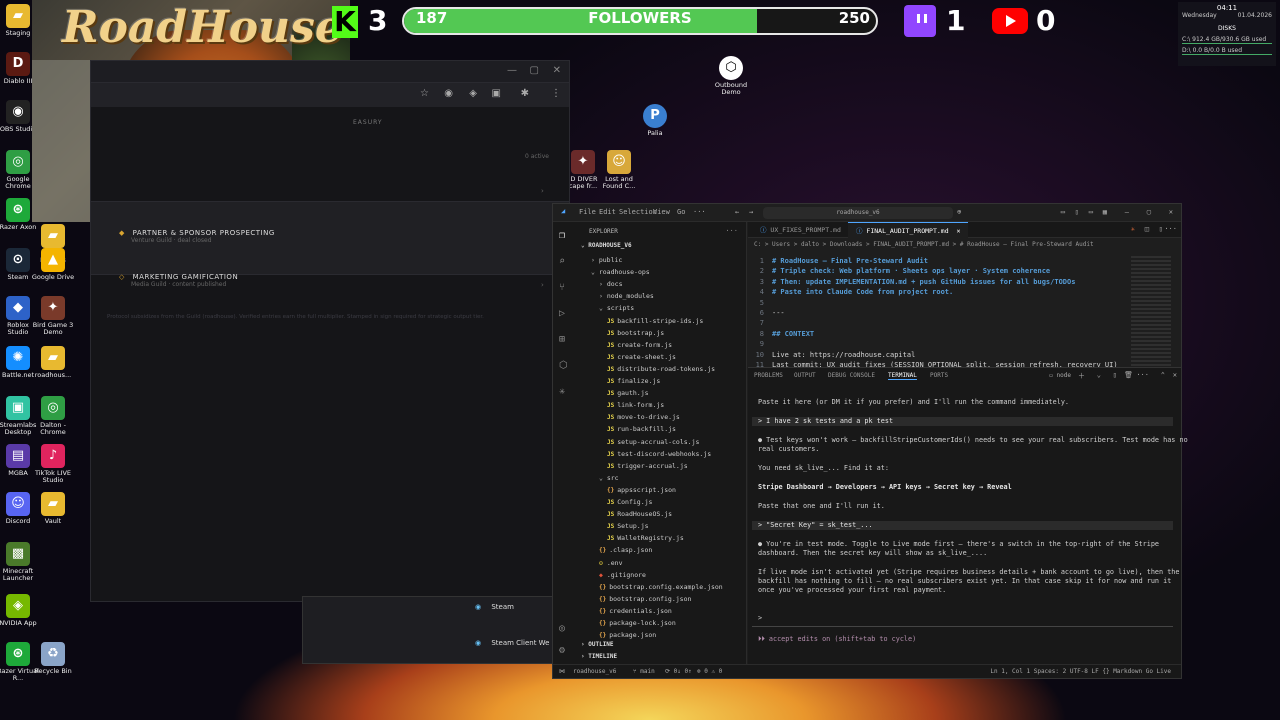  Describe the element at coordinates (606, 260) in the screenshot. I see `tree-item: › public` at that location.